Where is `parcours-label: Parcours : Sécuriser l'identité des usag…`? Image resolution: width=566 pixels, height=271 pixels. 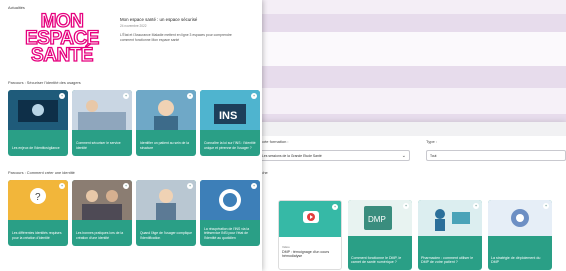 parcours-label: Parcours : Sécuriser l'identité des usag… is located at coordinates (44, 82).